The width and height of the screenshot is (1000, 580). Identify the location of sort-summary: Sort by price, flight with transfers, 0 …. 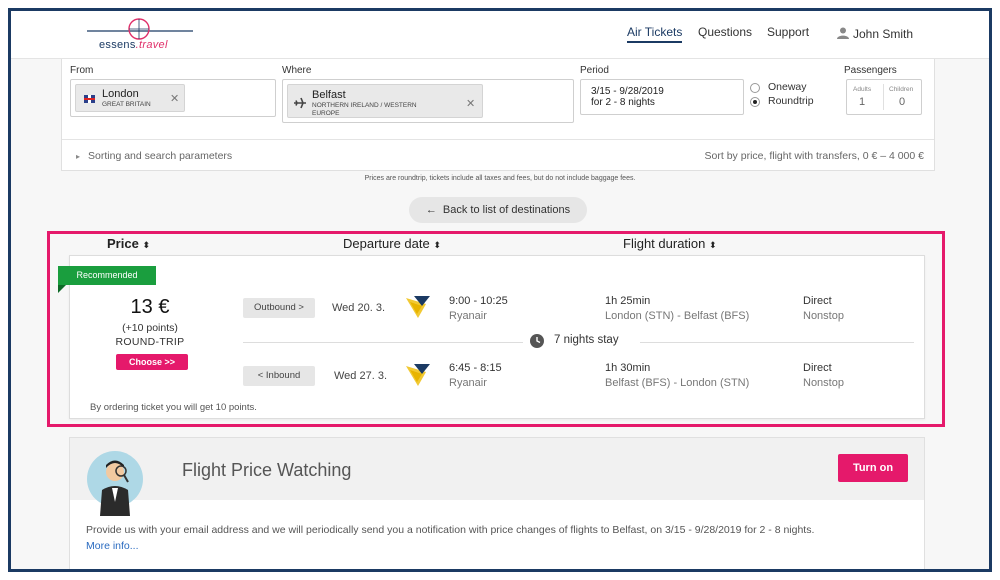
(814, 156).